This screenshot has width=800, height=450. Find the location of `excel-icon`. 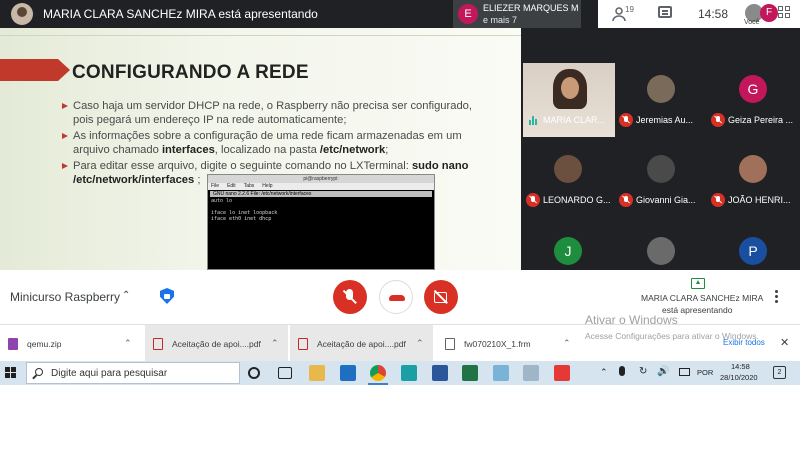

excel-icon is located at coordinates (470, 373).